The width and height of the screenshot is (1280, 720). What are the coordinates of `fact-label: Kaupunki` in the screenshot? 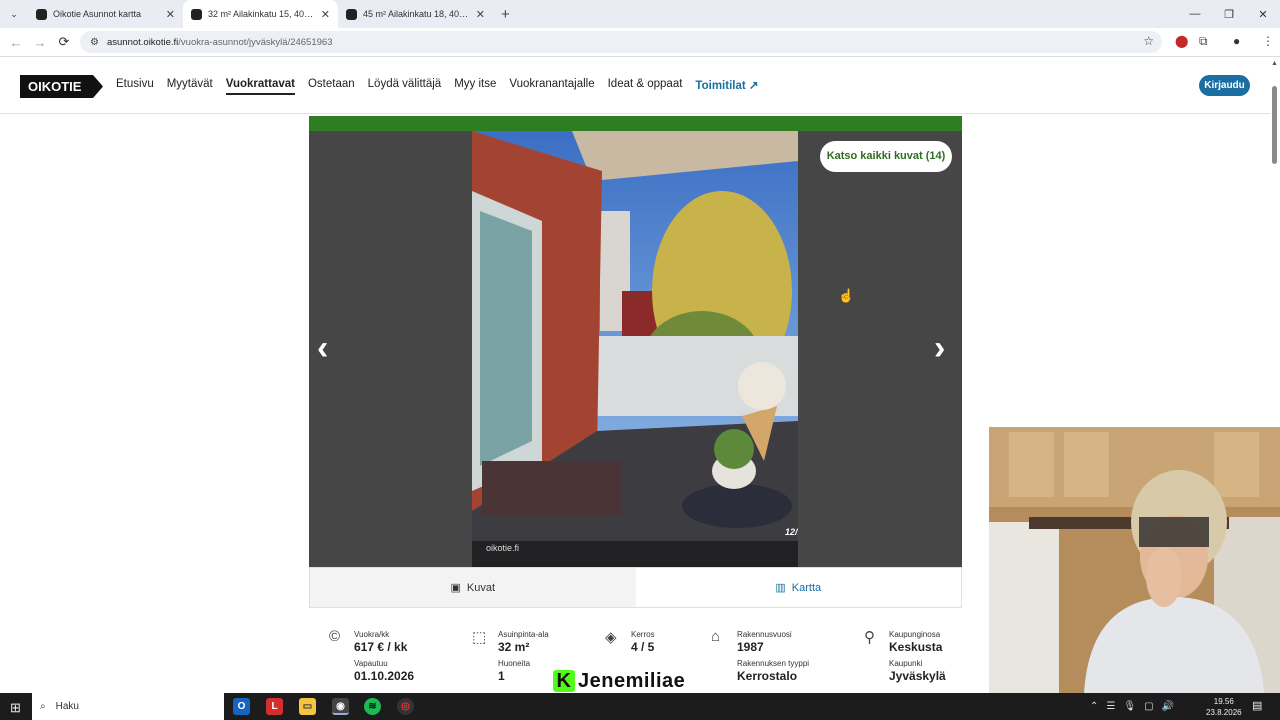 It's located at (906, 663).